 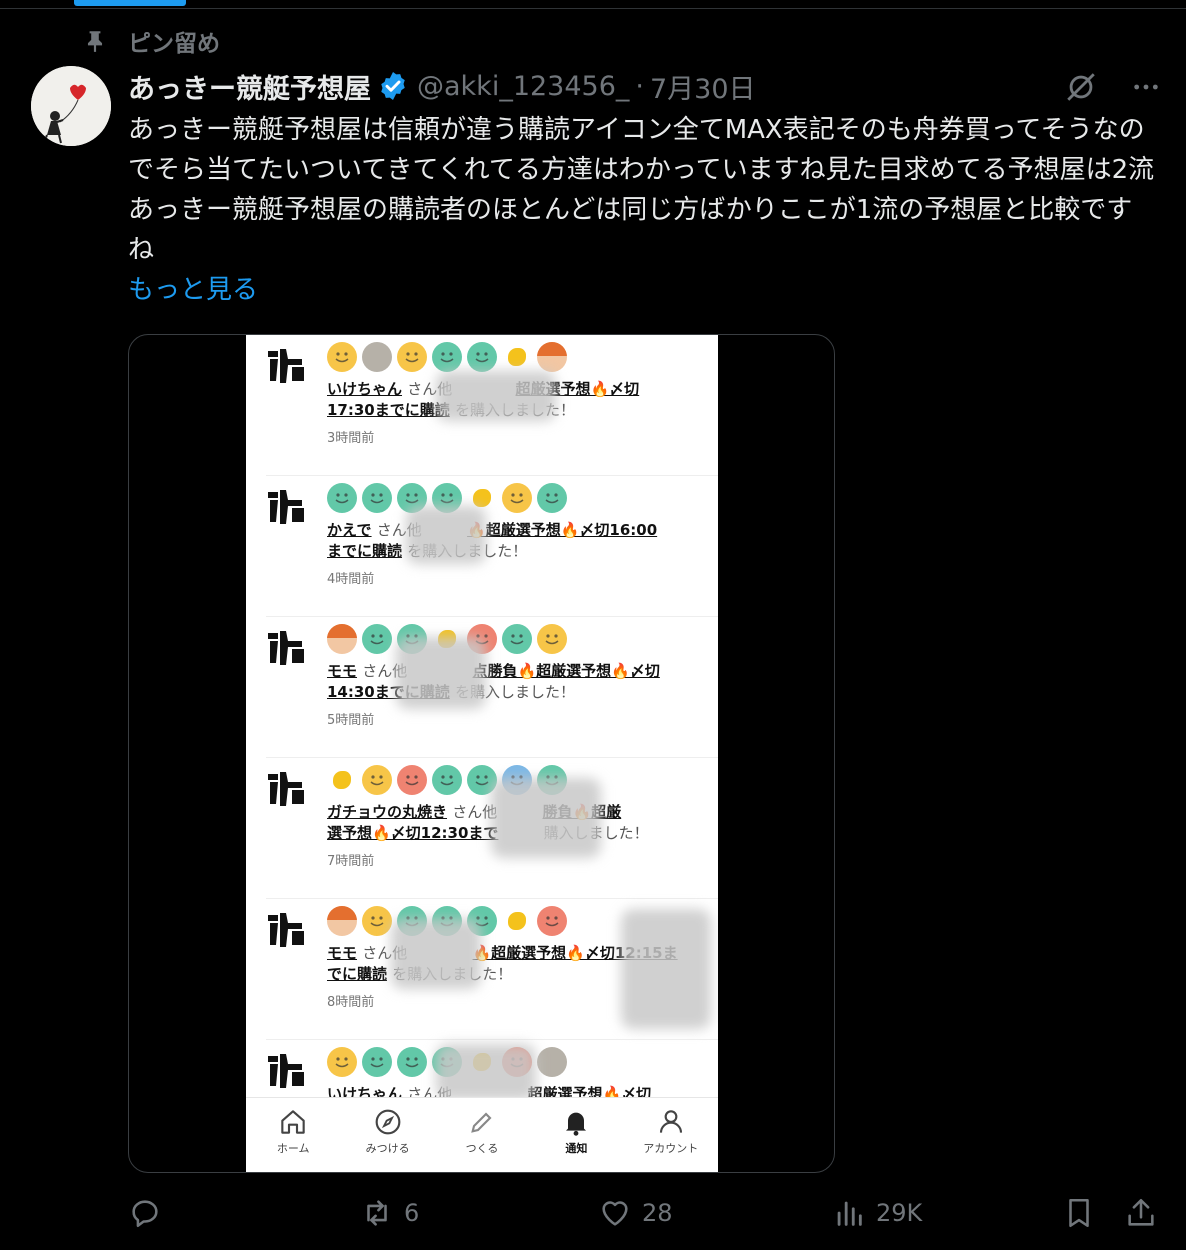 I want to click on supporter-avatars, so click(x=449, y=358).